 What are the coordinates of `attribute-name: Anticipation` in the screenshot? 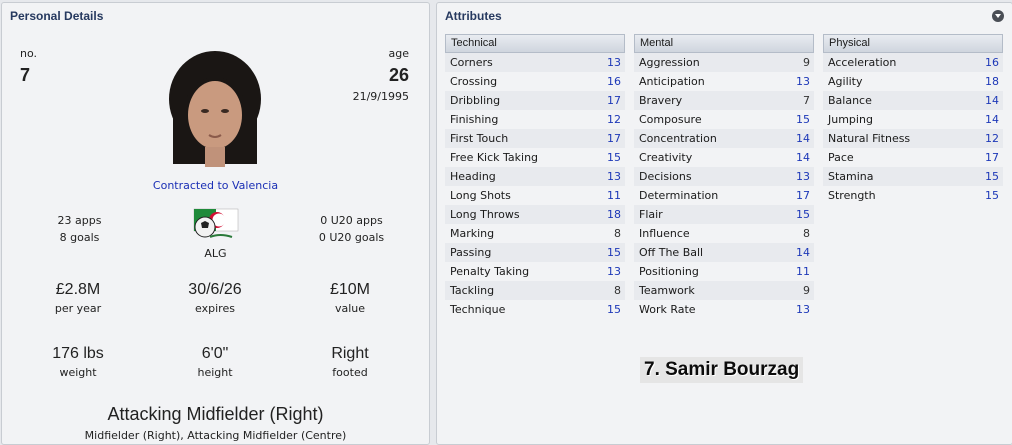 It's located at (672, 81).